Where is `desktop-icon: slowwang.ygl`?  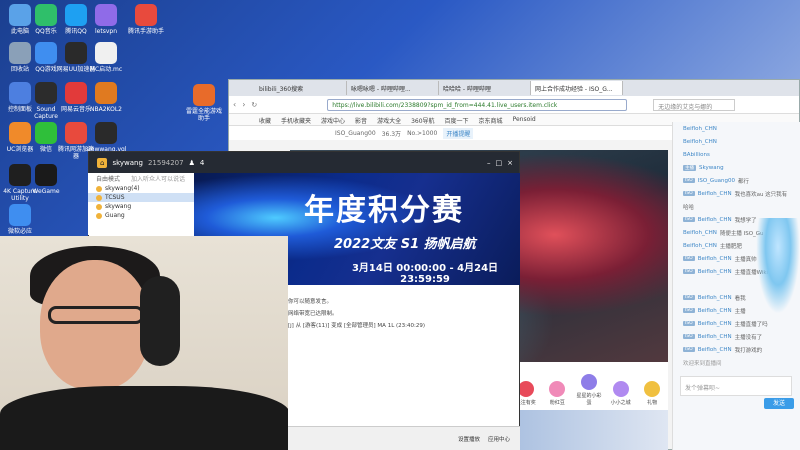
desktop-icon: slowwang.ygl is located at coordinates (106, 137).